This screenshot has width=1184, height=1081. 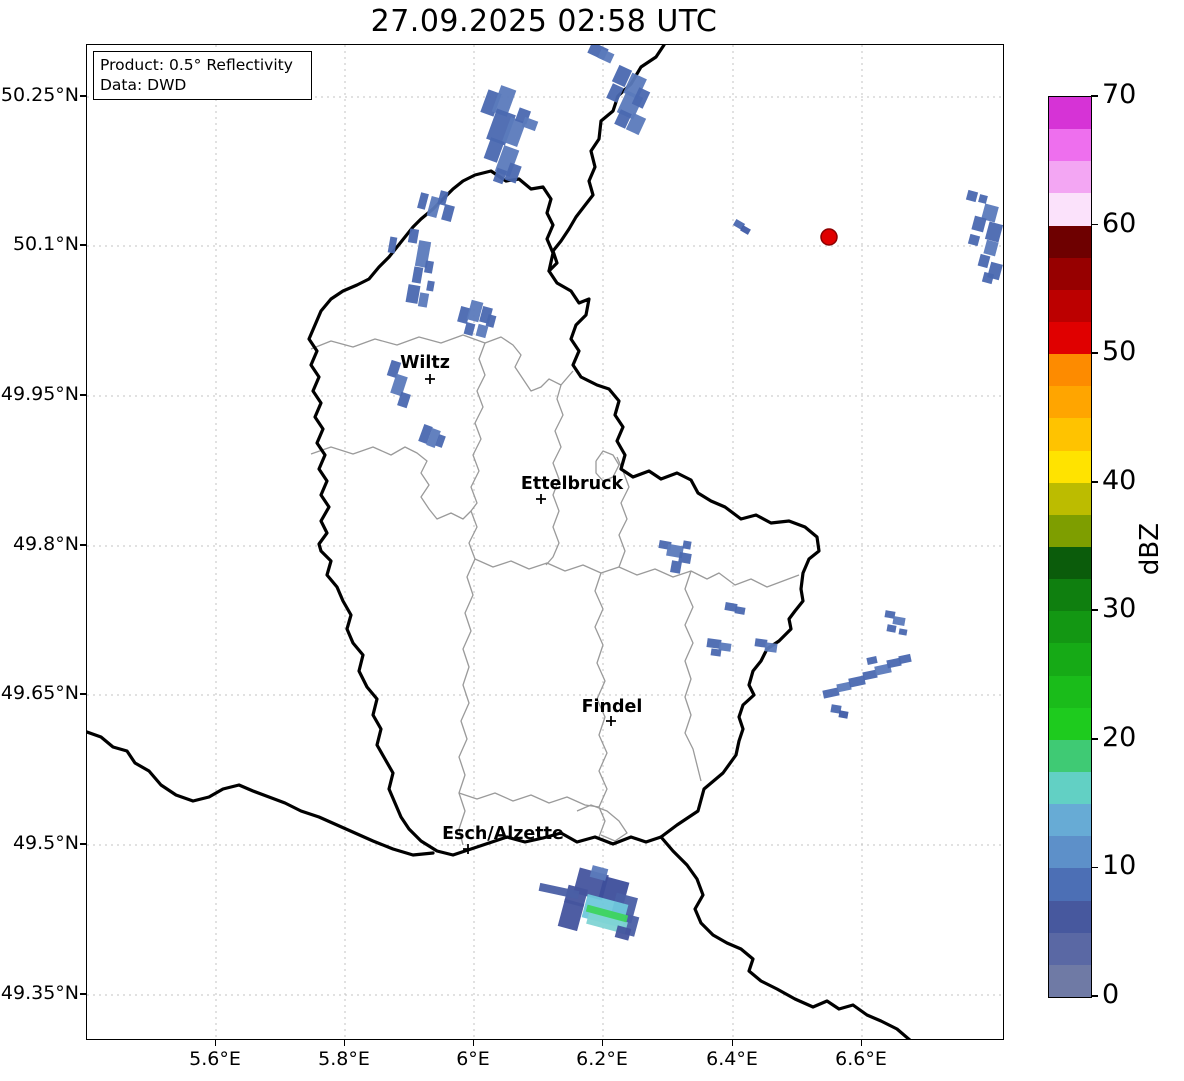 I want to click on country-border-path, so click(x=785, y=937).